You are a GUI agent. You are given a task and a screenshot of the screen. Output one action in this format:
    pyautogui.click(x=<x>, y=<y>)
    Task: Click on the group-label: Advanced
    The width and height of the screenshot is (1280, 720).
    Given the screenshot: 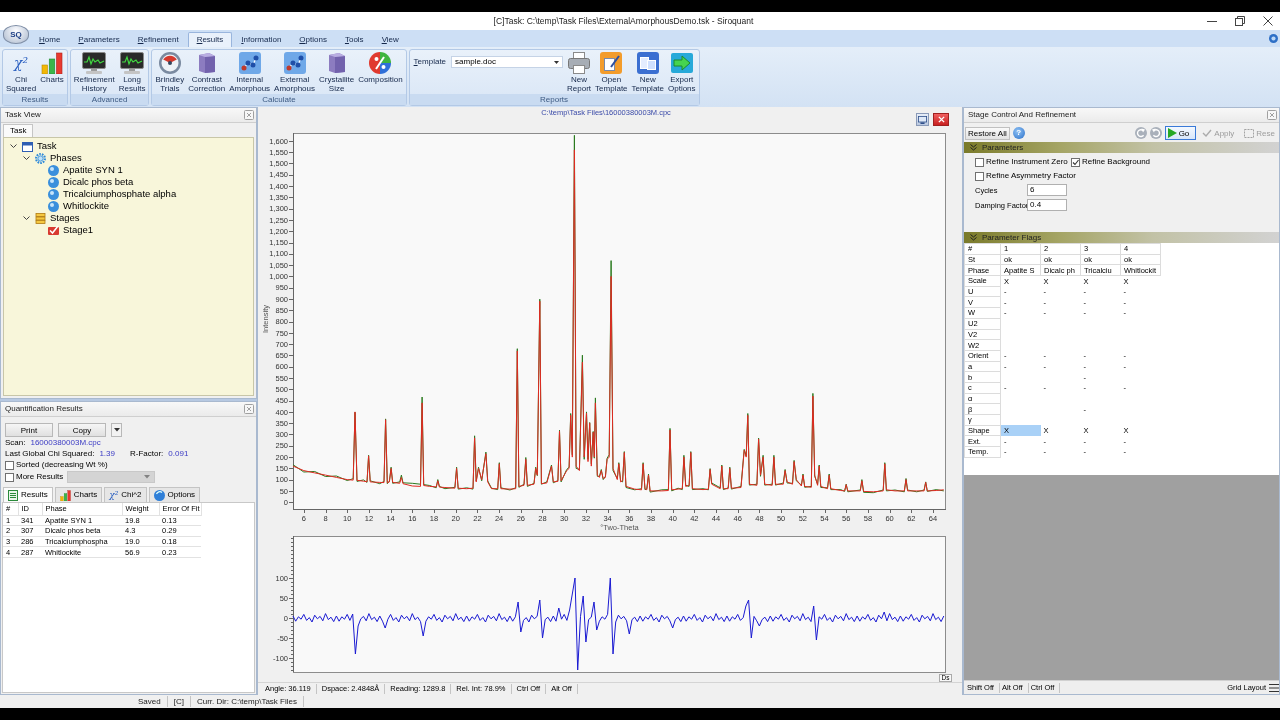 What is the action you would take?
    pyautogui.click(x=109, y=99)
    